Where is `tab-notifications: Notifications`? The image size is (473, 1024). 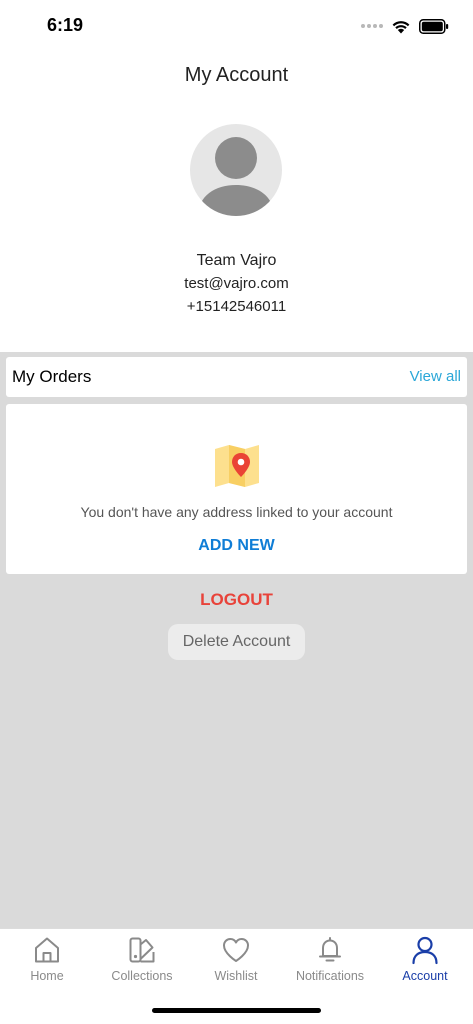 tab-notifications: Notifications is located at coordinates (330, 963).